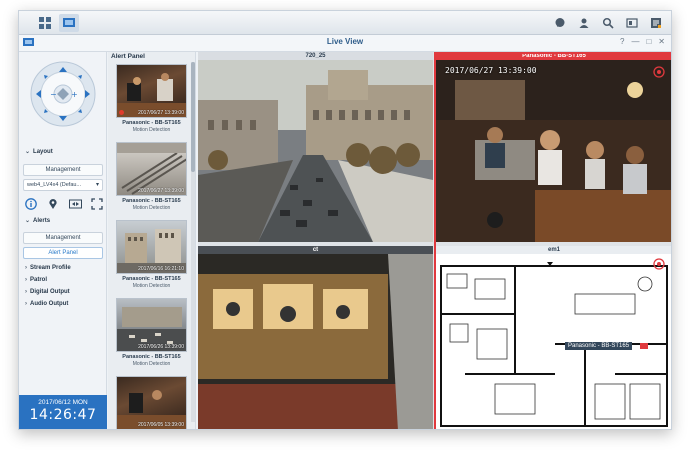  I want to click on digital-output-label: Digital Output, so click(50, 292).